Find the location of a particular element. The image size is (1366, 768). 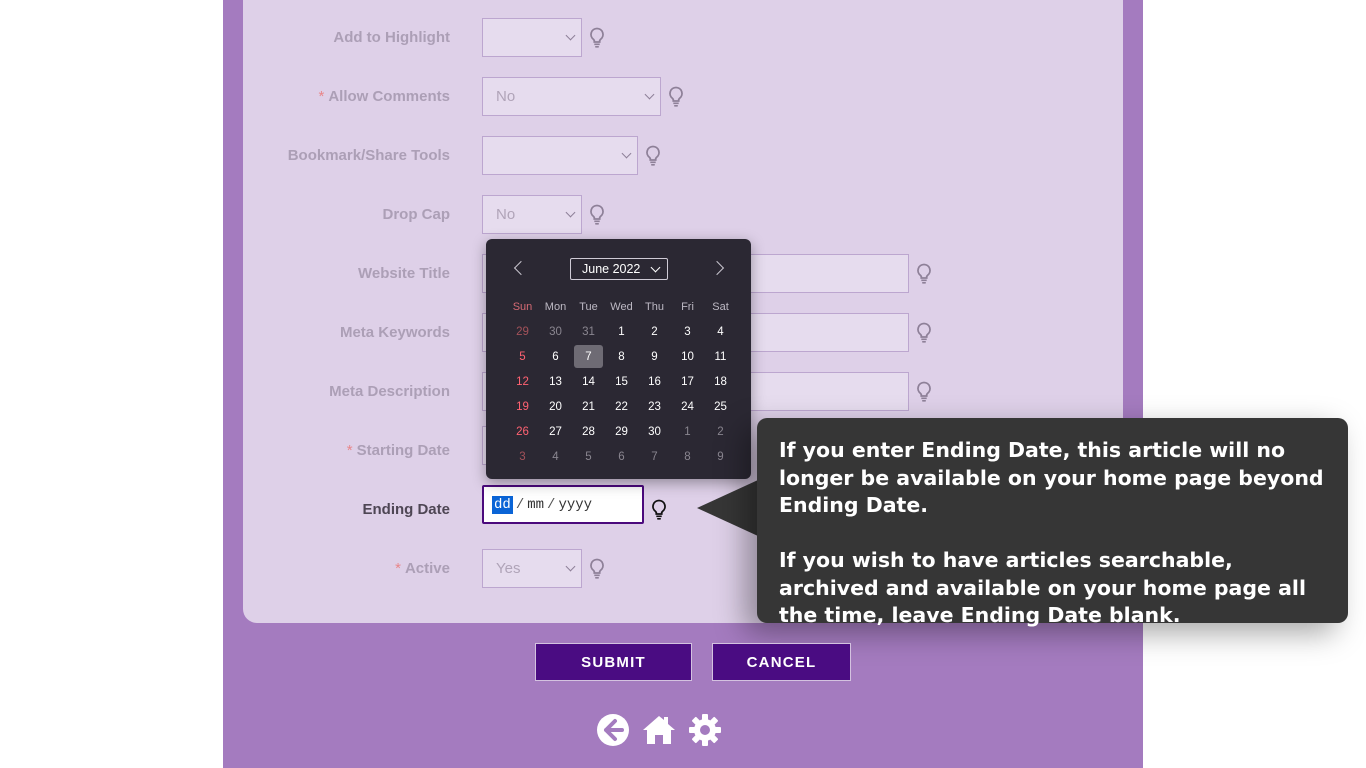

month-year-select: June 2022 is located at coordinates (619, 269).